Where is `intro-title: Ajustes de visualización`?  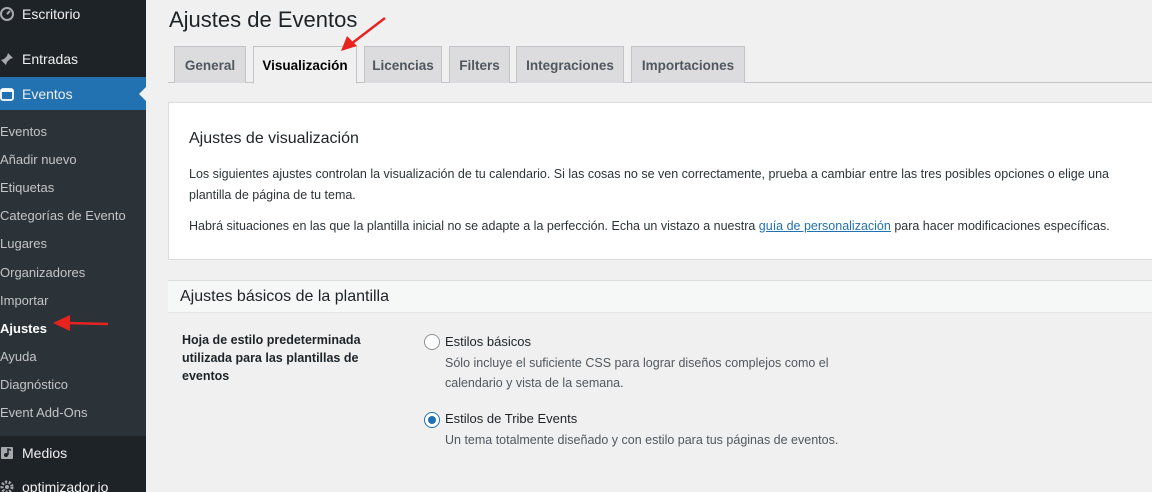 intro-title: Ajustes de visualización is located at coordinates (274, 138).